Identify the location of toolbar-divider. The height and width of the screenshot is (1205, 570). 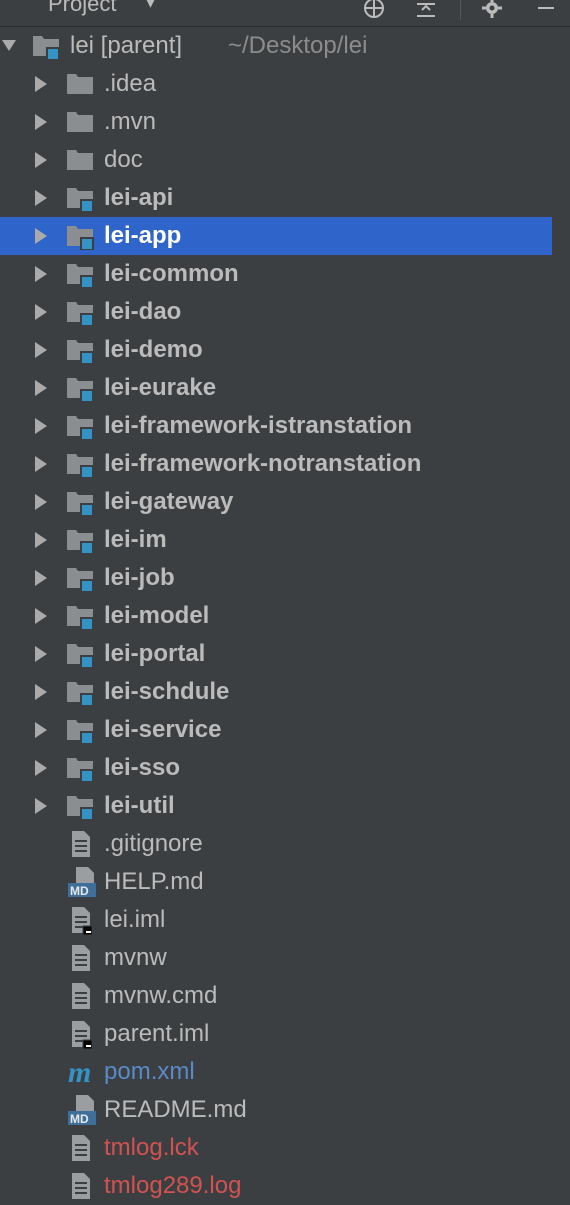
(460, 10).